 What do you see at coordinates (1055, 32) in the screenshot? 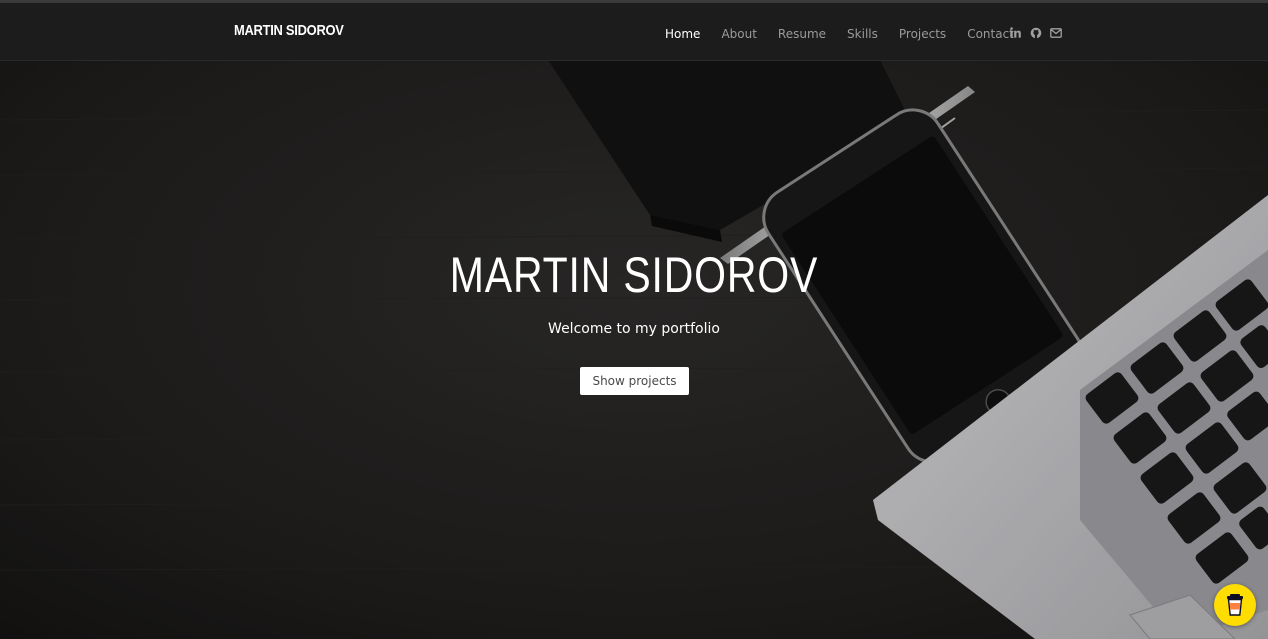
I see `envelope-icon` at bounding box center [1055, 32].